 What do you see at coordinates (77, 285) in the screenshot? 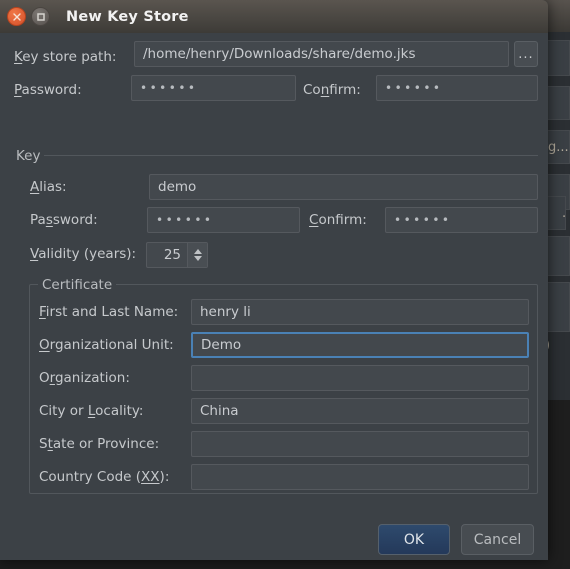
I see `certificate-group-title: Certificate` at bounding box center [77, 285].